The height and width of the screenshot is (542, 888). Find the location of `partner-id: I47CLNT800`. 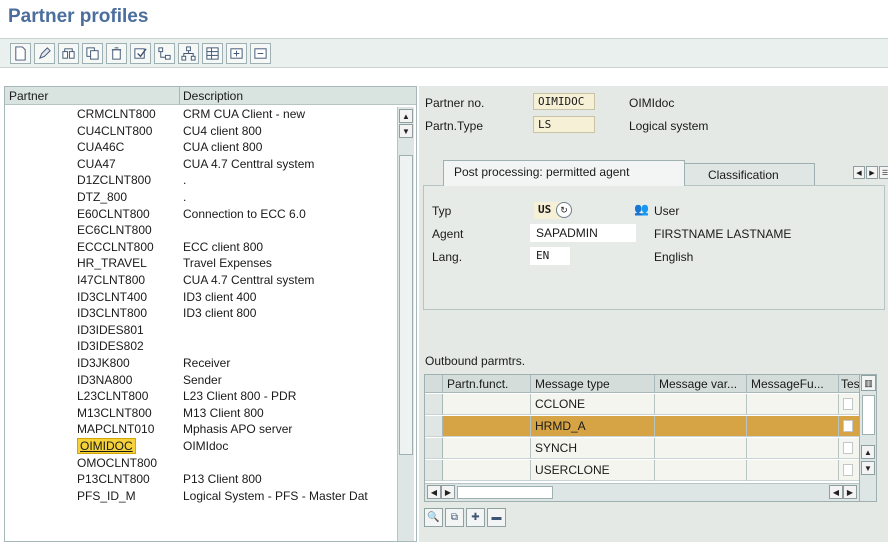

partner-id: I47CLNT800 is located at coordinates (111, 280).